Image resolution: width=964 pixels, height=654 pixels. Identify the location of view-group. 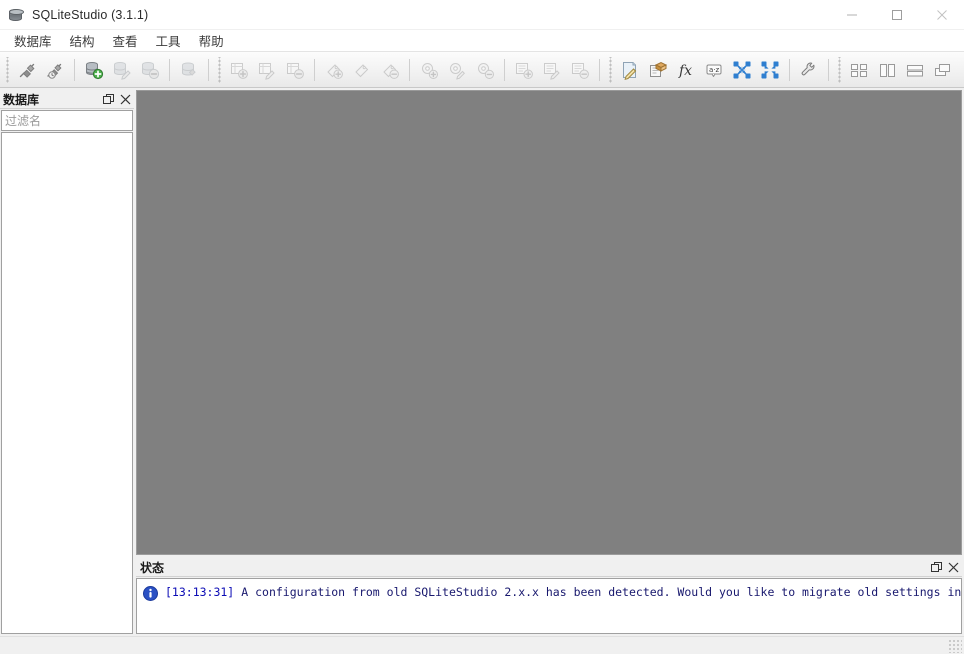
(552, 70).